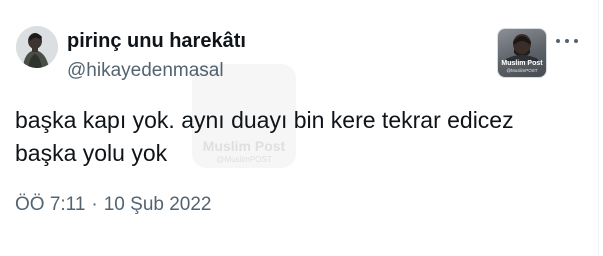 The image size is (603, 256). What do you see at coordinates (158, 204) in the screenshot?
I see `tweet-date: 10 Şub 2022` at bounding box center [158, 204].